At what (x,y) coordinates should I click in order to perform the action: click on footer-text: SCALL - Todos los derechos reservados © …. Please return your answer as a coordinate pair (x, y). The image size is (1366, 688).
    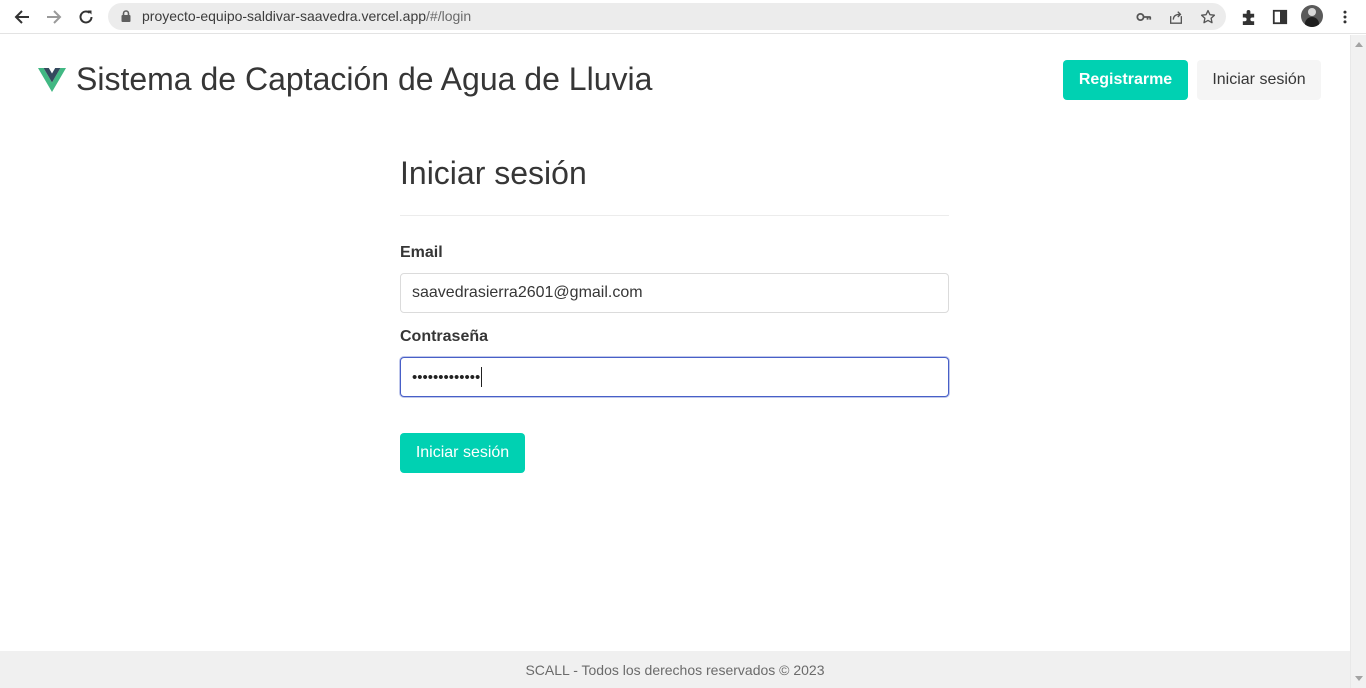
    Looking at the image, I should click on (675, 669).